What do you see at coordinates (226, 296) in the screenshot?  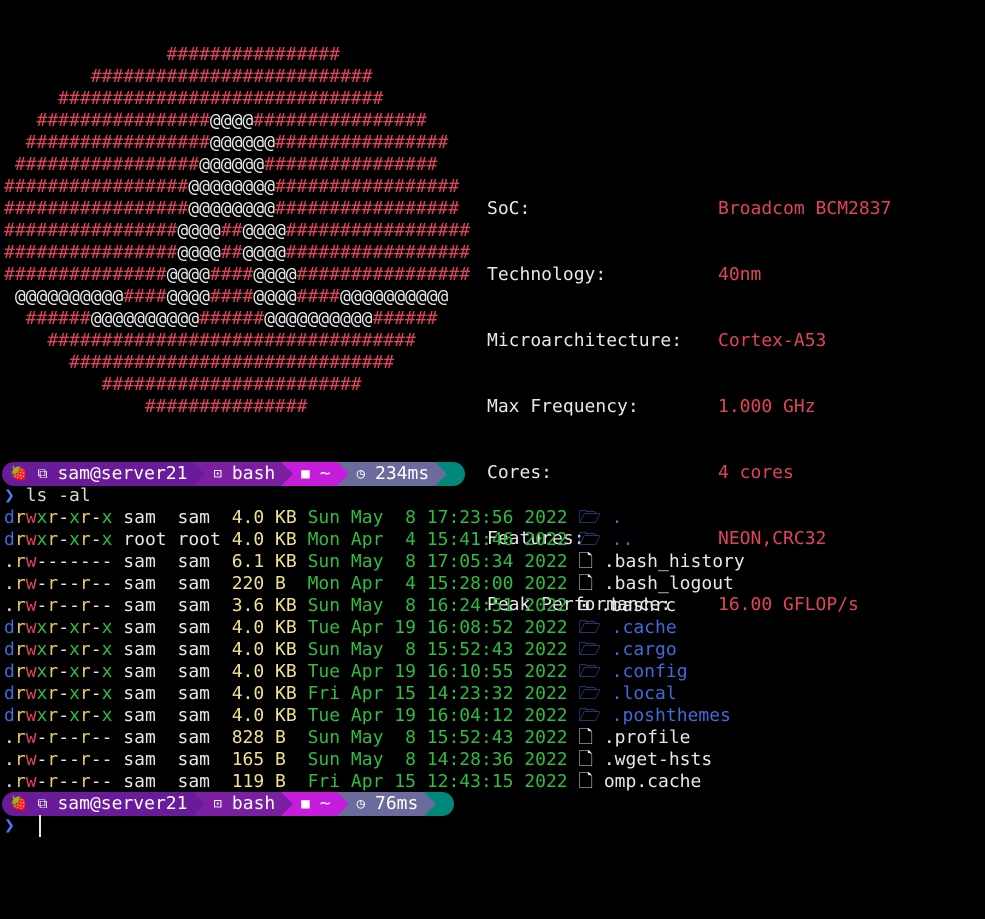 I see `logo-line: @@@@@@@@@@####@@@@####@@@@####@@@@@@@@@@` at bounding box center [226, 296].